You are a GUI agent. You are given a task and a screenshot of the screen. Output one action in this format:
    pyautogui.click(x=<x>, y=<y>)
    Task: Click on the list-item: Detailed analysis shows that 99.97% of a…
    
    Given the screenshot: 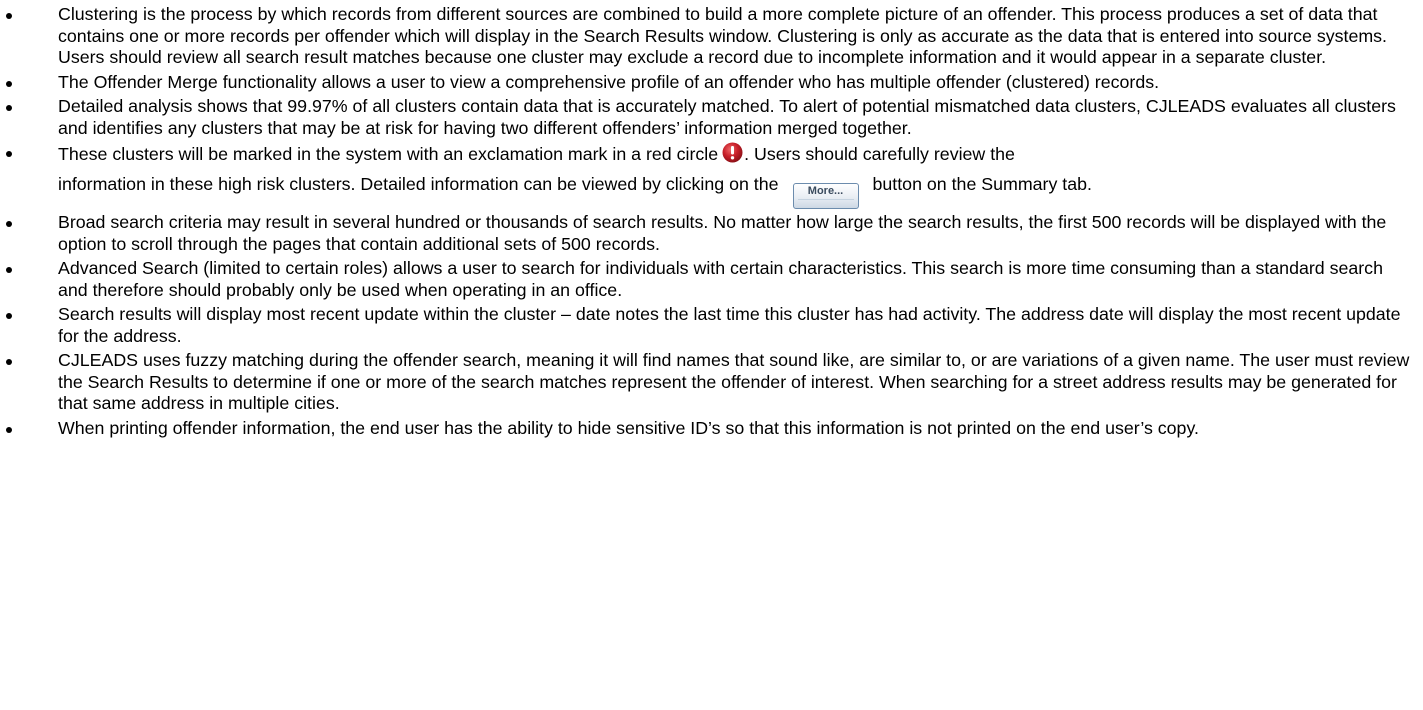 What is the action you would take?
    pyautogui.click(x=707, y=117)
    